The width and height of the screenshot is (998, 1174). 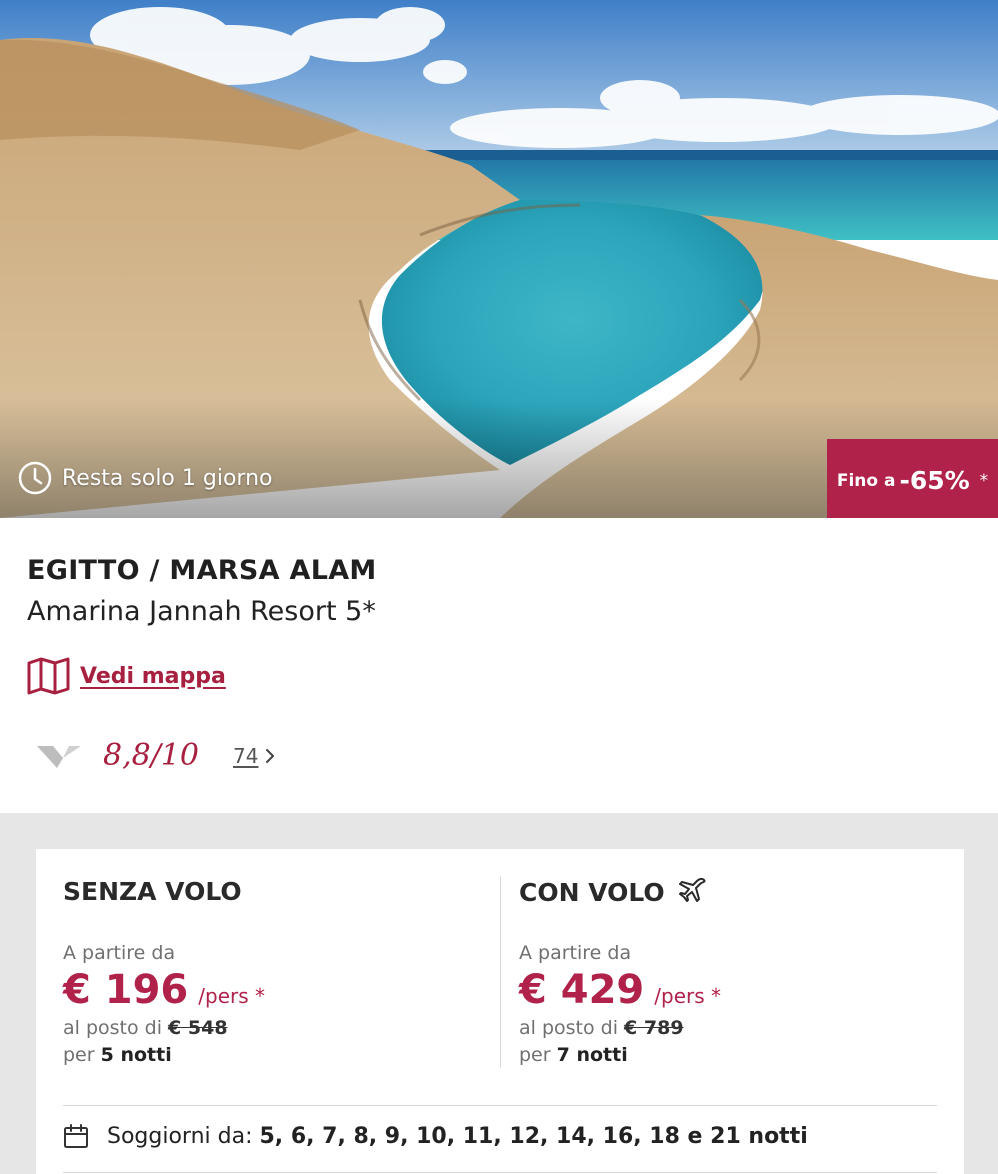 I want to click on offer-title: SENZA VOLO, so click(x=152, y=891).